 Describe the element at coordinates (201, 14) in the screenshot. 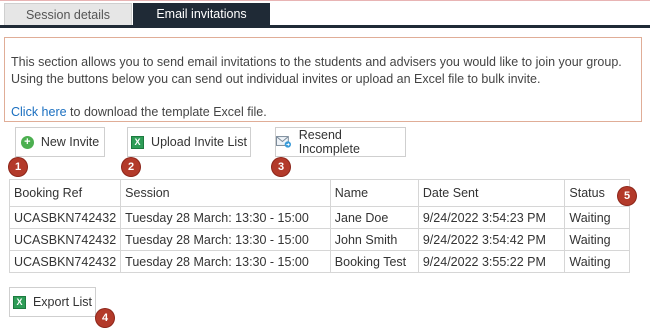

I see `tab-email-invitations: Email invitations` at that location.